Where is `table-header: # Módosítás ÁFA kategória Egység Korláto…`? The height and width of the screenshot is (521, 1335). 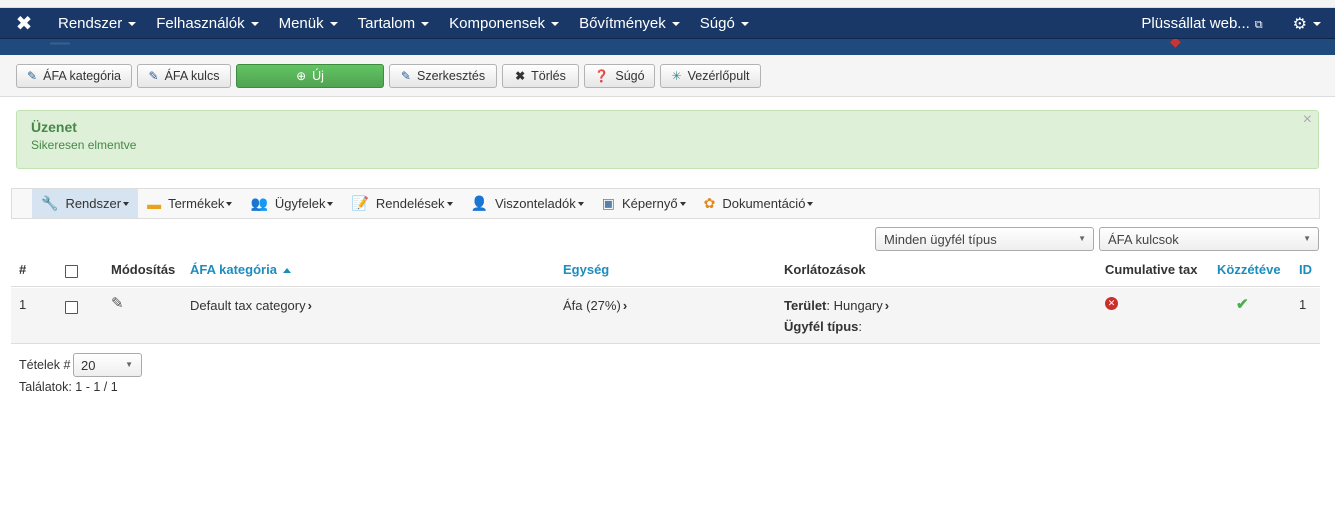 table-header: # Módosítás ÁFA kategória Egység Korláto… is located at coordinates (665, 272).